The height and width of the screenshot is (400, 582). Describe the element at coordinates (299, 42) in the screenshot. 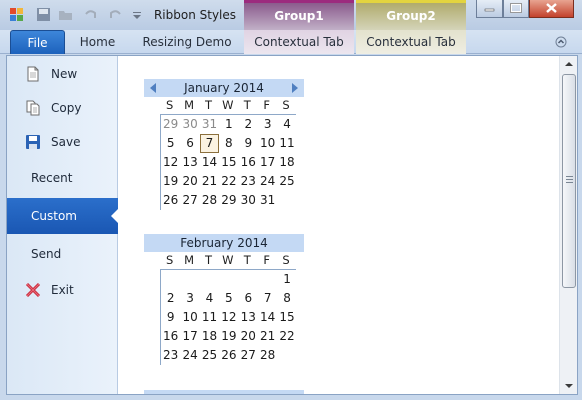

I see `tab-contextual-1: Contextual Tab` at that location.